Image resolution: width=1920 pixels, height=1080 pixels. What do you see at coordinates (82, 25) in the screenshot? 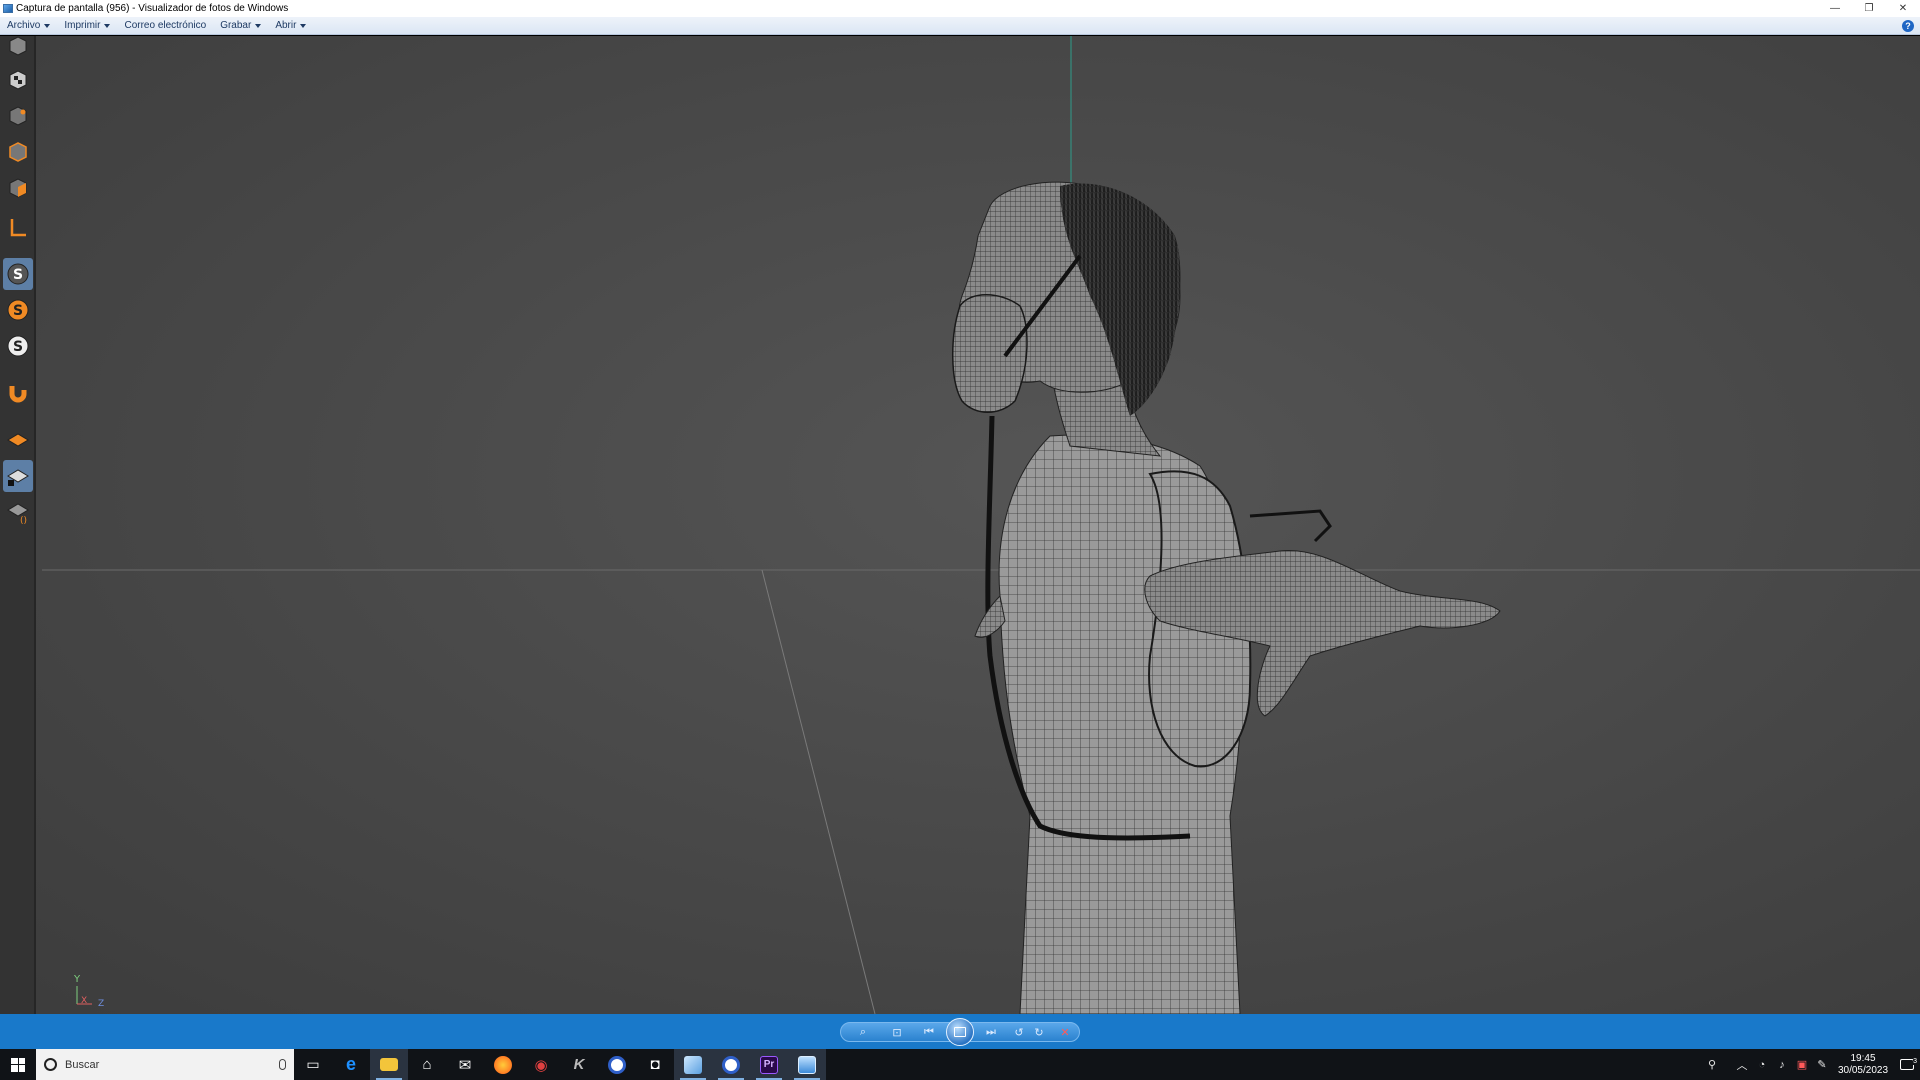
I see `menu-label: Imprimir` at bounding box center [82, 25].